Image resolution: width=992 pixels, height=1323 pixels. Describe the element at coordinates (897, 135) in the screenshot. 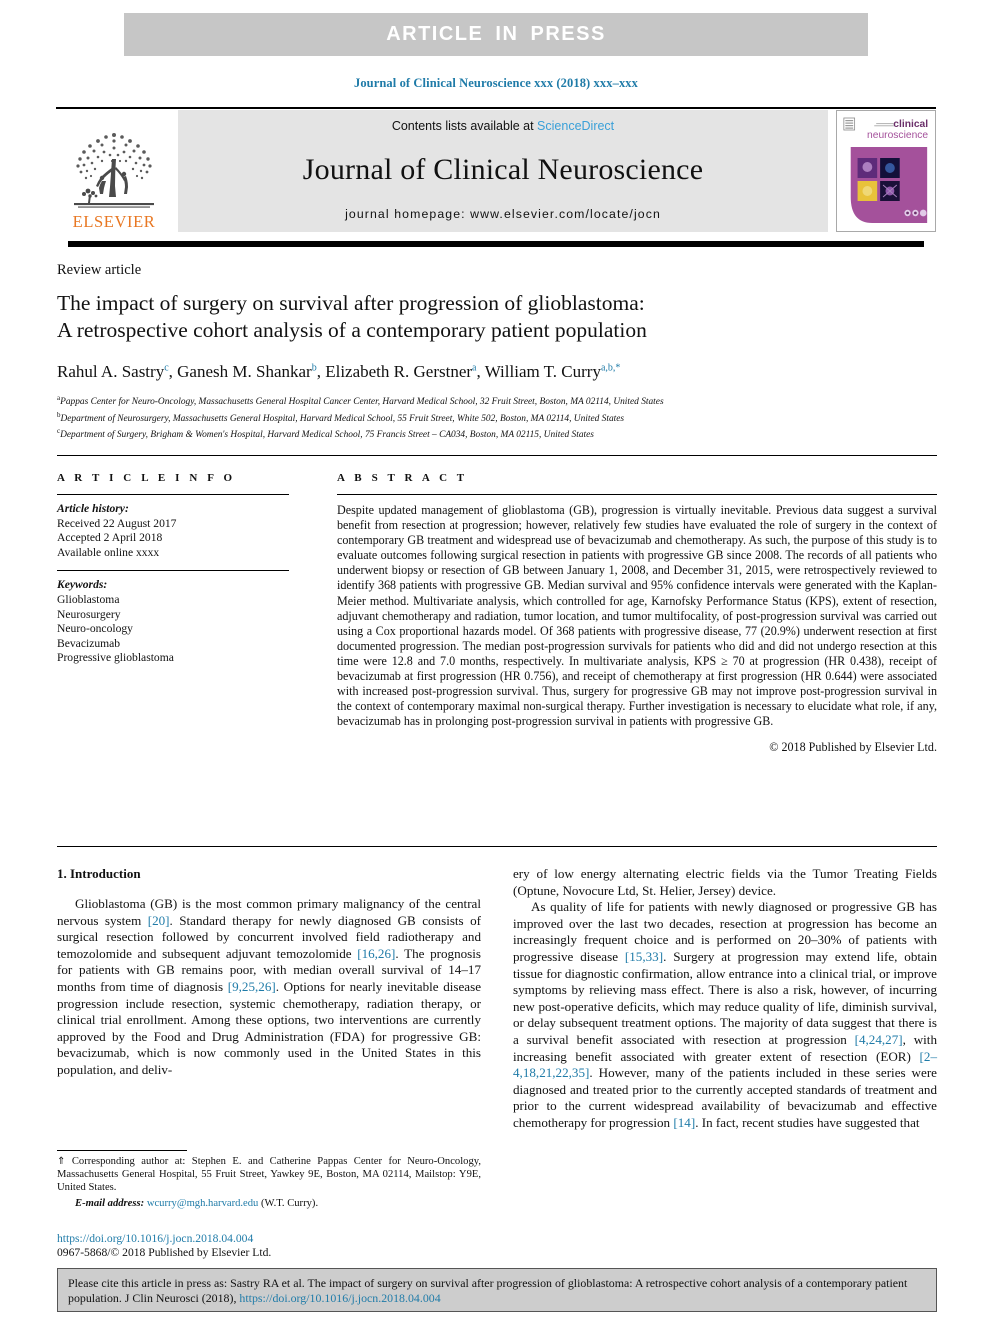

I see `svg-text: neuroscience` at that location.